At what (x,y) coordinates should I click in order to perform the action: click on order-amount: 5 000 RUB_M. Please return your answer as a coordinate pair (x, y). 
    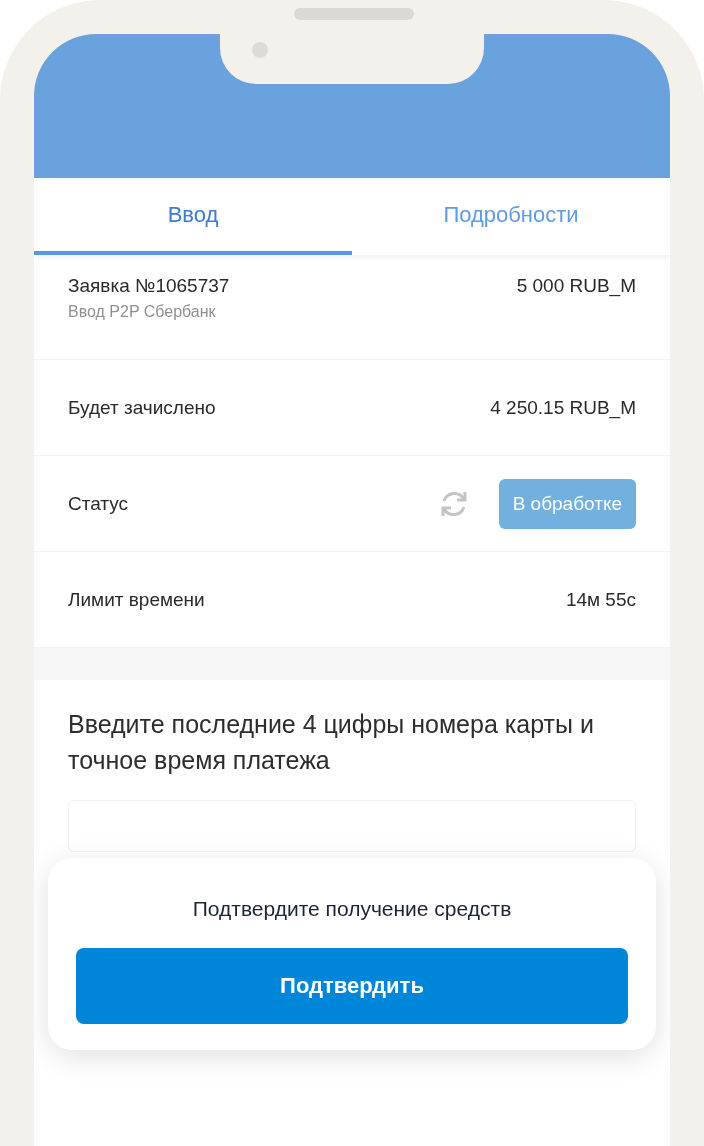
    Looking at the image, I should click on (576, 286).